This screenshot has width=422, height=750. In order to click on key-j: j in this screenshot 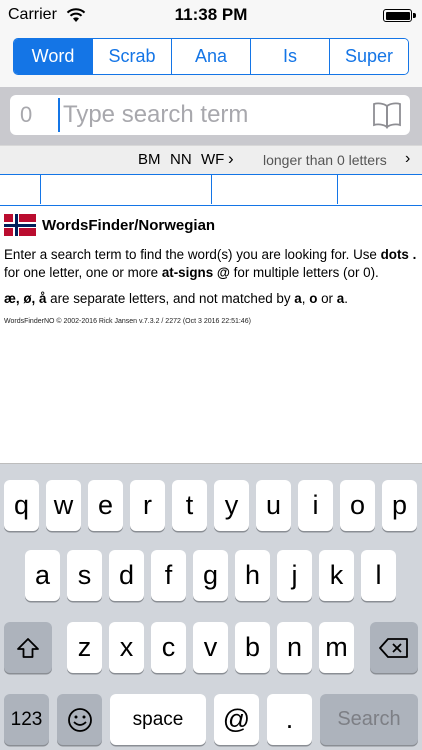, I will do `click(294, 575)`.